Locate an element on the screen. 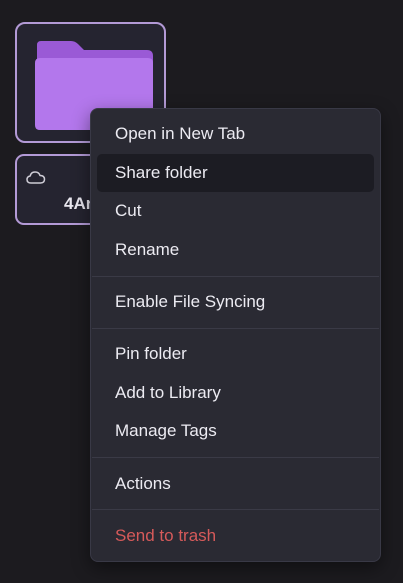 The height and width of the screenshot is (583, 403). menu-item-cut: Cut is located at coordinates (235, 211).